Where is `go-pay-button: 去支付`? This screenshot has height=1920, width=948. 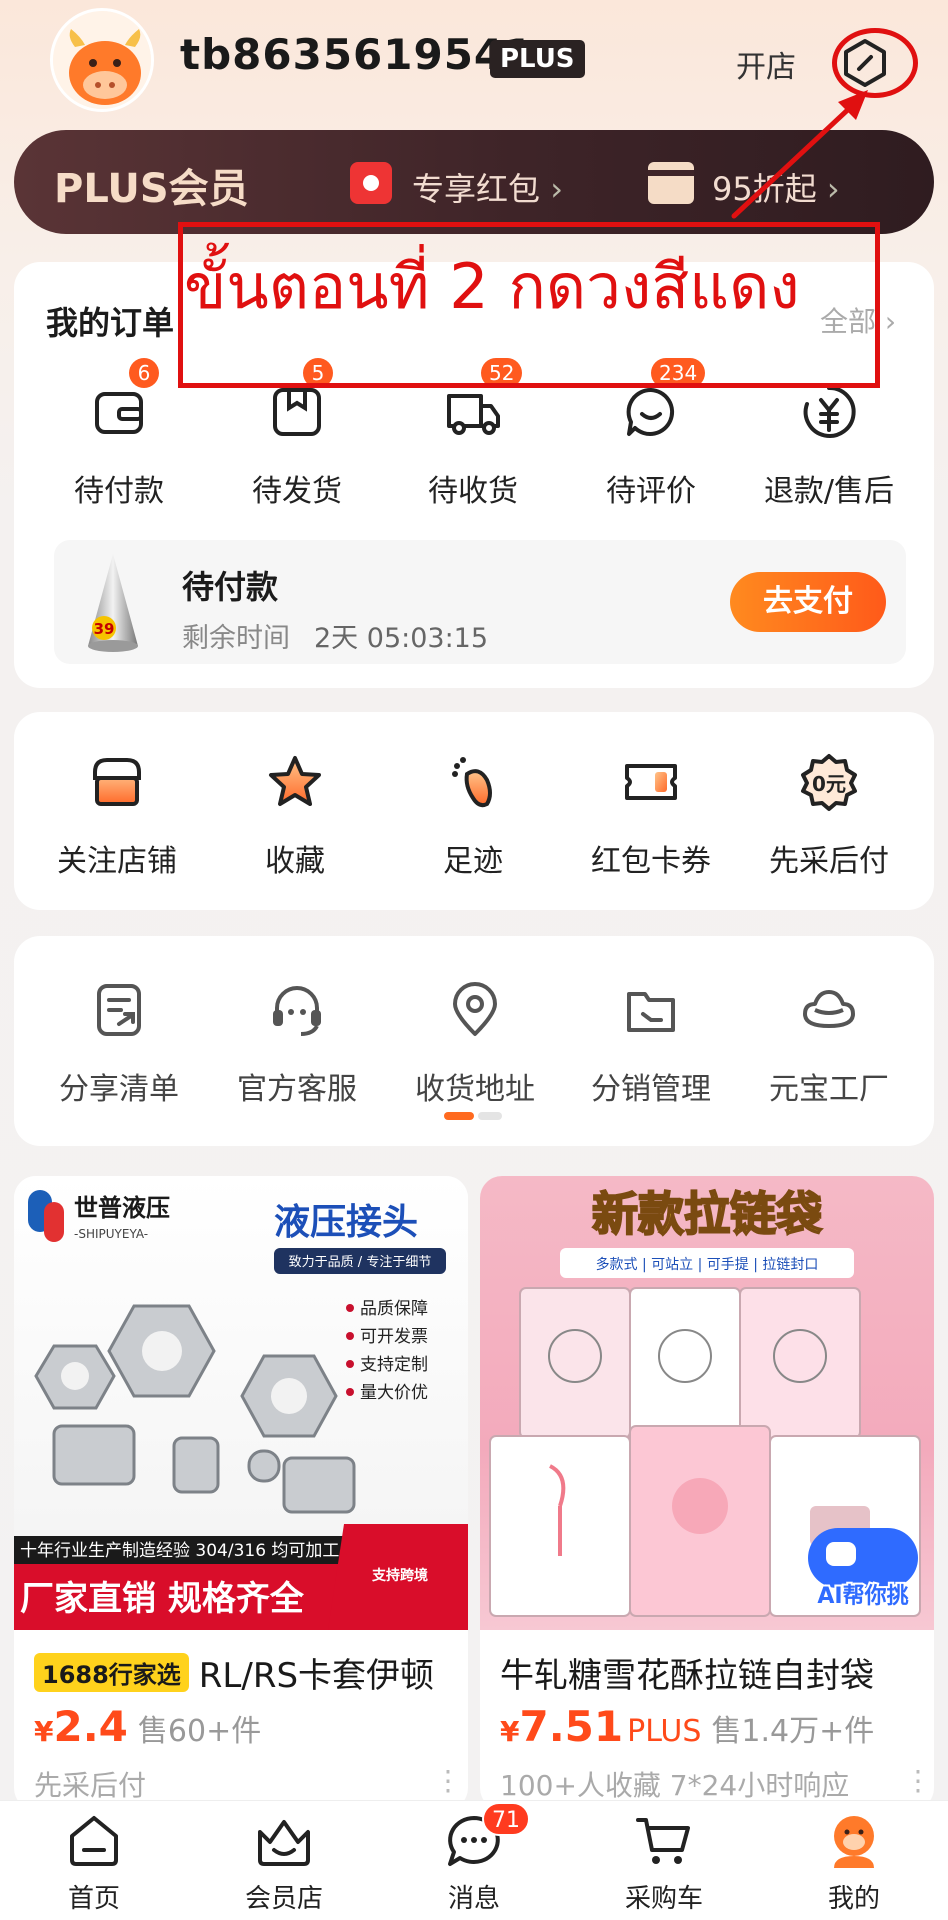 go-pay-button: 去支付 is located at coordinates (808, 602).